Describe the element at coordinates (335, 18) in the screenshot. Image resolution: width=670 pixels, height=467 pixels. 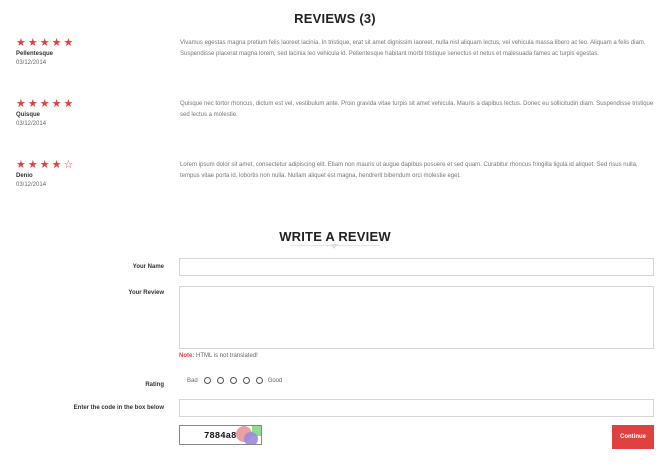
I see `reviews-title: REVIEWS (3)` at that location.